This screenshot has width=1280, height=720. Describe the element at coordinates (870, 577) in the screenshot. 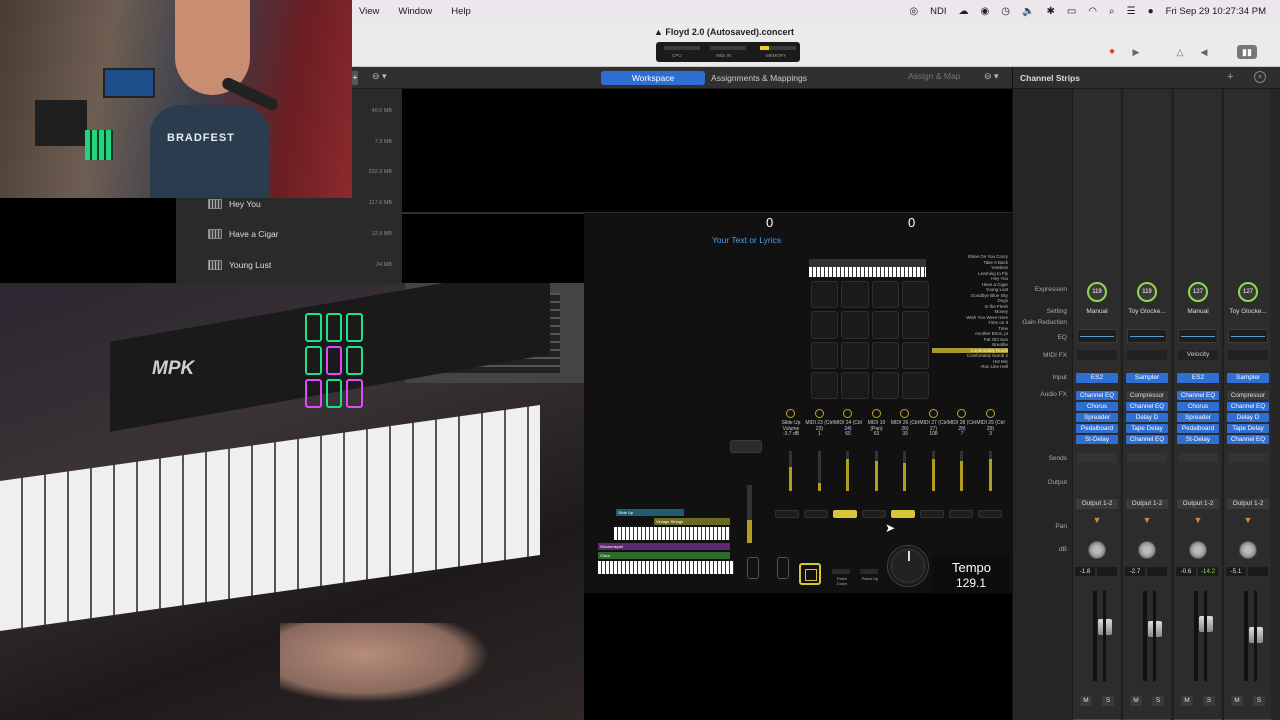

I see `patch-up-button: Patch Up` at that location.